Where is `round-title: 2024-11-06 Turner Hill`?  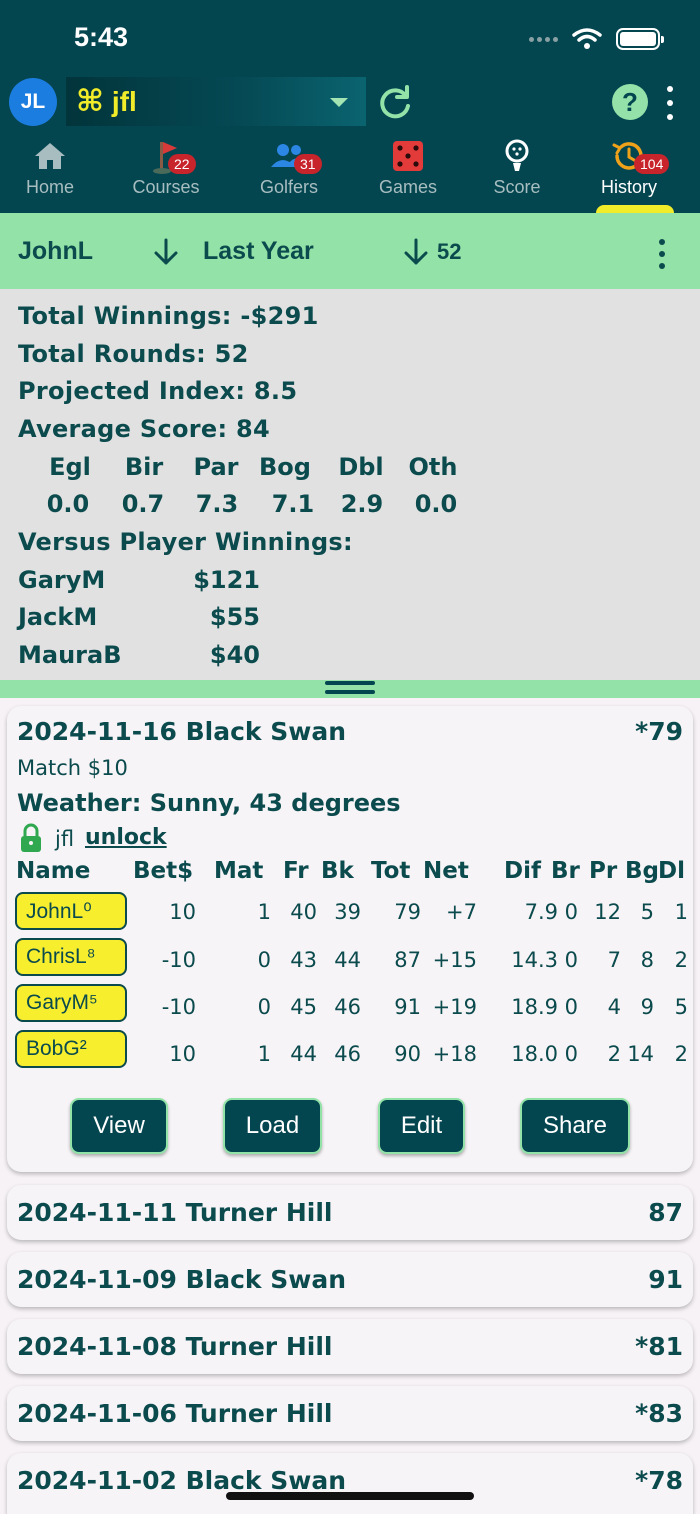 round-title: 2024-11-06 Turner Hill is located at coordinates (175, 1413).